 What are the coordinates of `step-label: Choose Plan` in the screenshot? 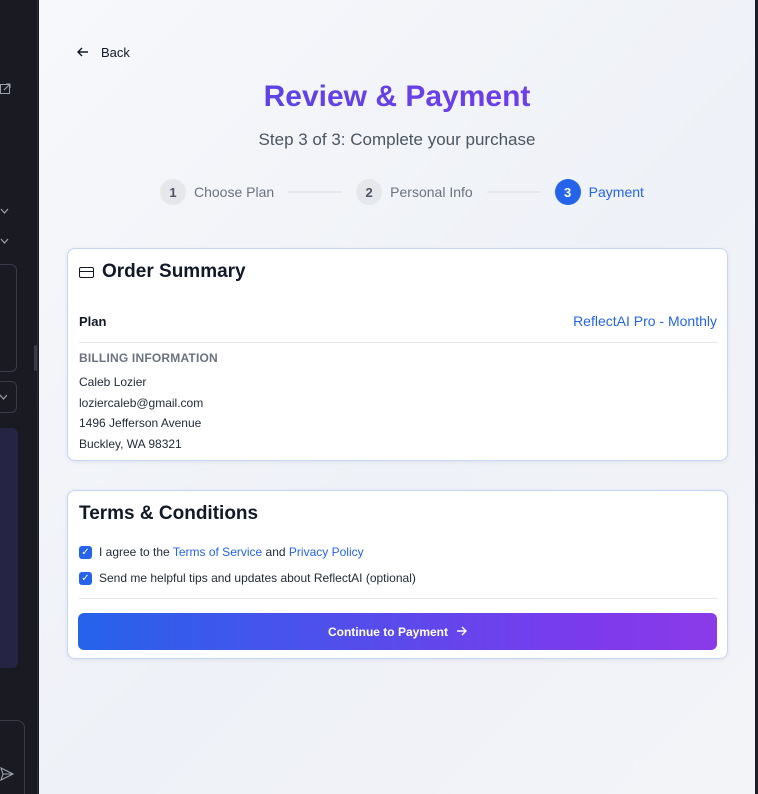 It's located at (234, 192).